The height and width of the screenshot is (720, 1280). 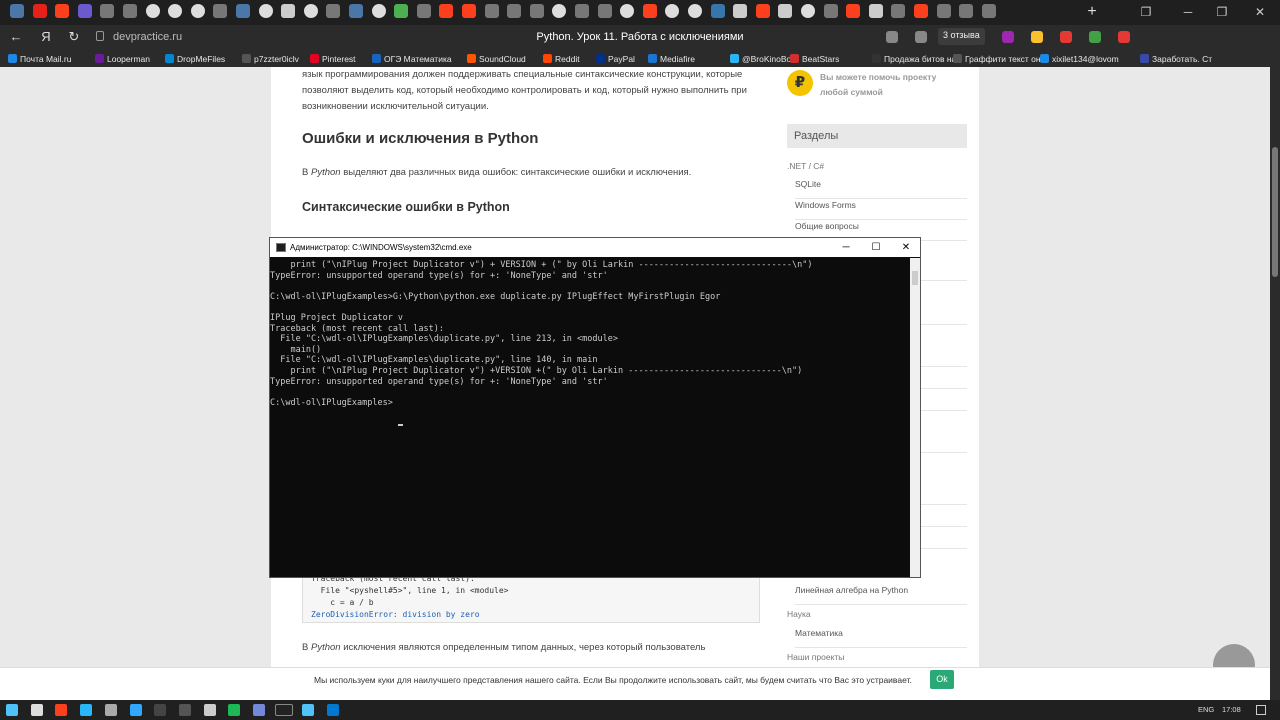 I want to click on feather-icon, so click(x=1008, y=37).